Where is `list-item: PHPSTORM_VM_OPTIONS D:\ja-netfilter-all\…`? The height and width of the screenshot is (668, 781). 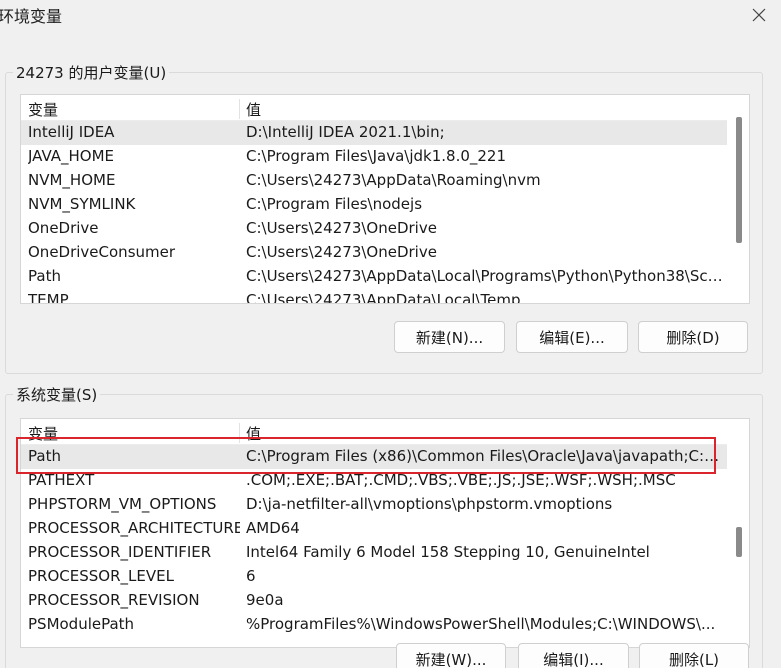
list-item: PHPSTORM_VM_OPTIONS D:\ja-netfilter-all\… is located at coordinates (374, 505).